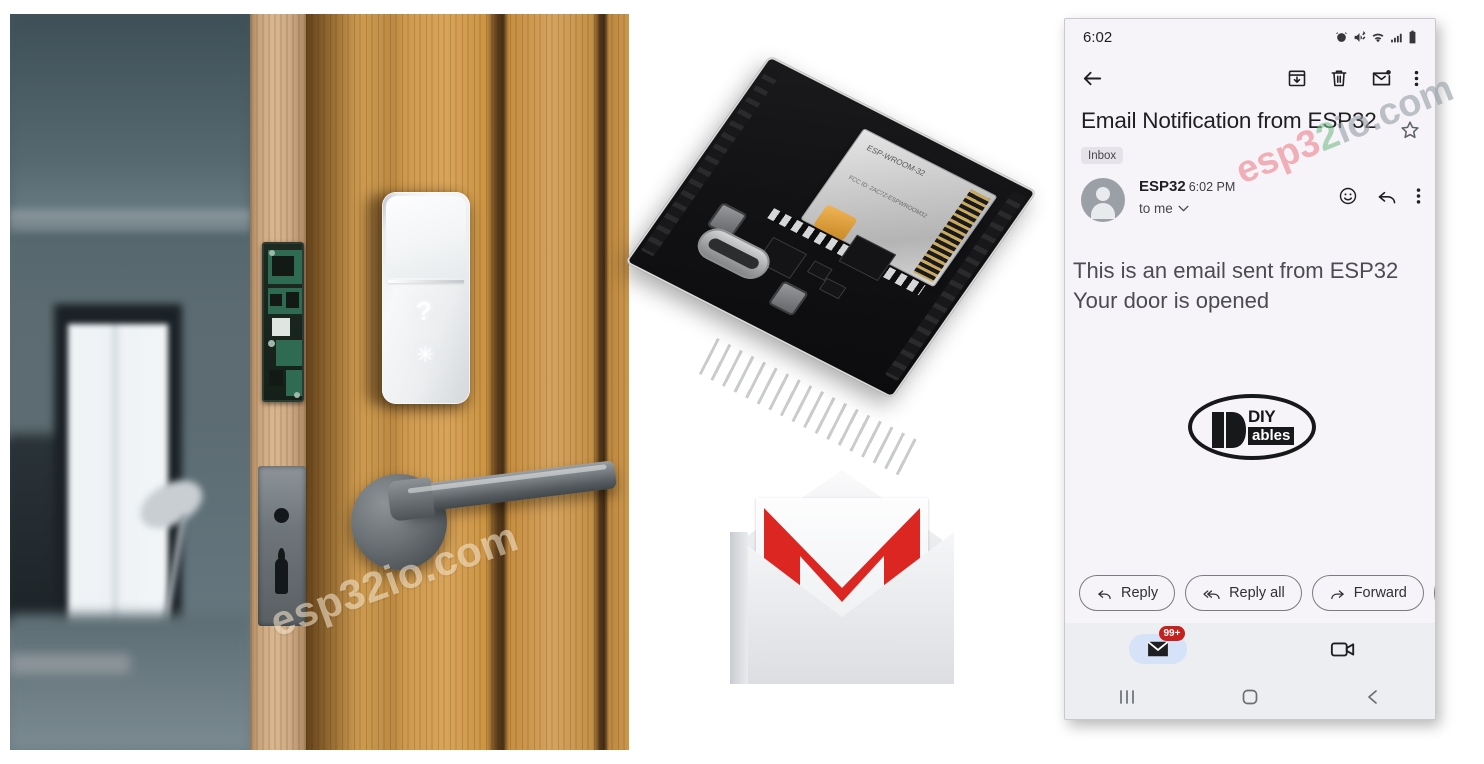 The image size is (1484, 764). Describe the element at coordinates (1412, 37) in the screenshot. I see `battery-icon` at that location.